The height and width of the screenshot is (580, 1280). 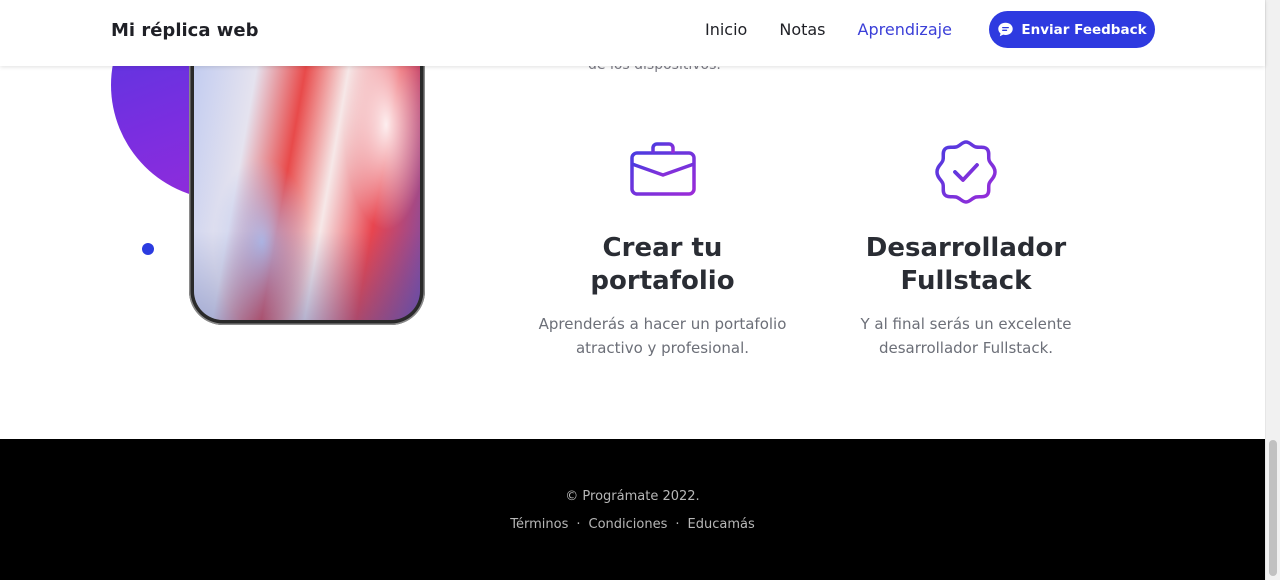 What do you see at coordinates (539, 524) in the screenshot?
I see `footer-link-terminos: Términos` at bounding box center [539, 524].